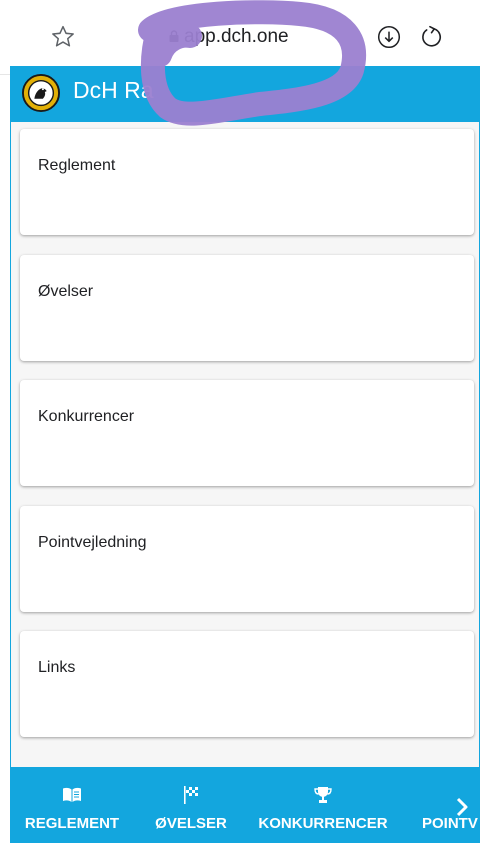 This screenshot has height=843, width=480. What do you see at coordinates (66, 291) in the screenshot?
I see `card-label: Øvelser` at bounding box center [66, 291].